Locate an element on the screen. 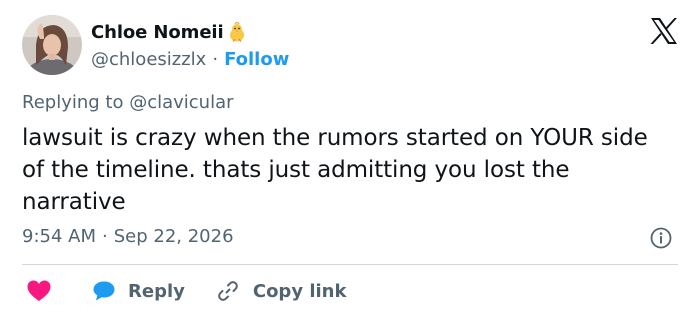 This screenshot has width=700, height=318. handle-row: @chloesizzlx · Follow is located at coordinates (190, 59).